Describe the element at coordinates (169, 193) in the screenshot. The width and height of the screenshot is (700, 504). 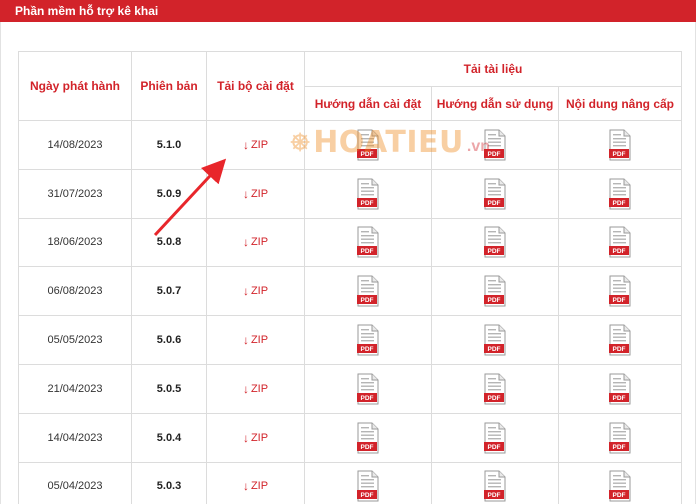
I see `version-number: 5.0.9` at that location.